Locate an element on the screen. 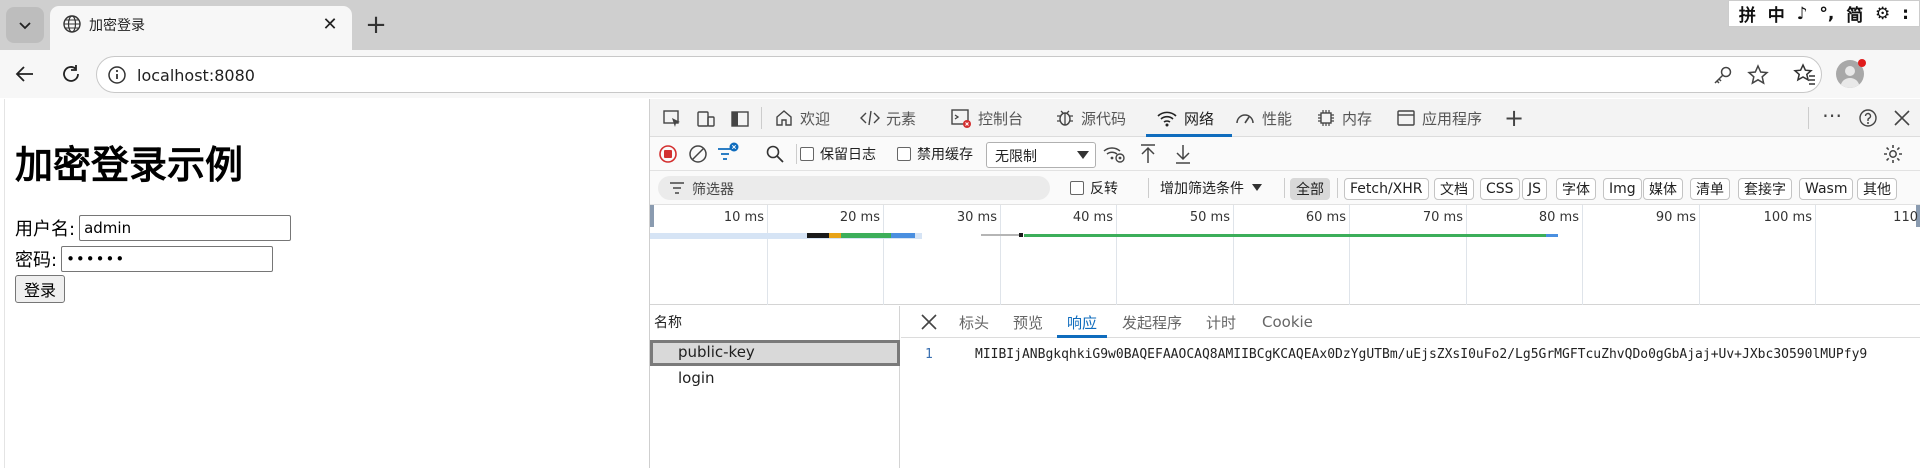 This screenshot has width=1920, height=468. type-filter-socket: 套接字 is located at coordinates (1765, 189).